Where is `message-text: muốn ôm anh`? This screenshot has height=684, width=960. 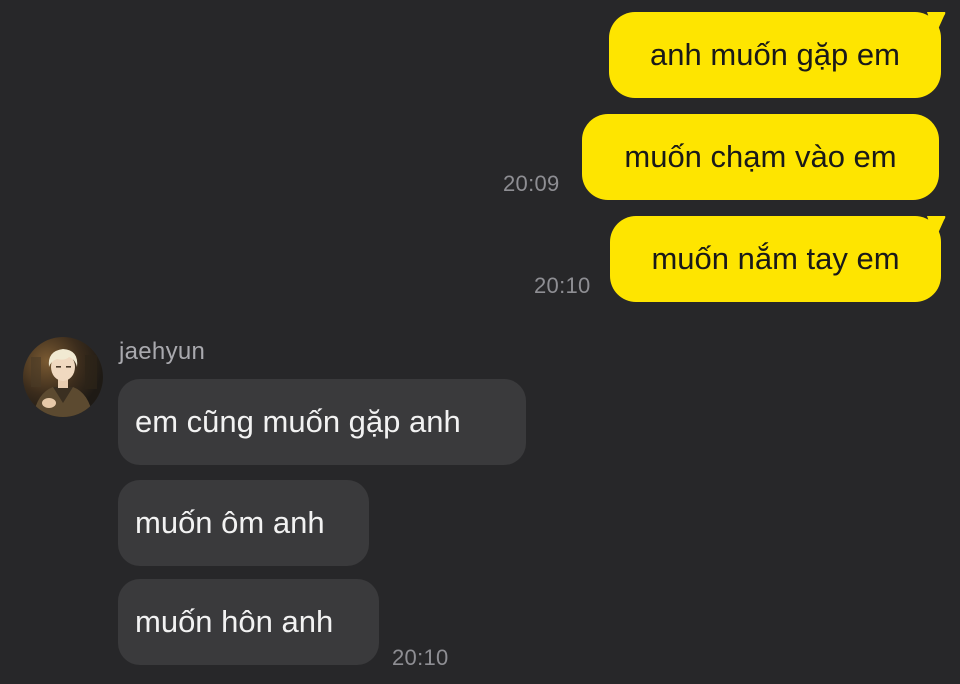 message-text: muốn ôm anh is located at coordinates (230, 522).